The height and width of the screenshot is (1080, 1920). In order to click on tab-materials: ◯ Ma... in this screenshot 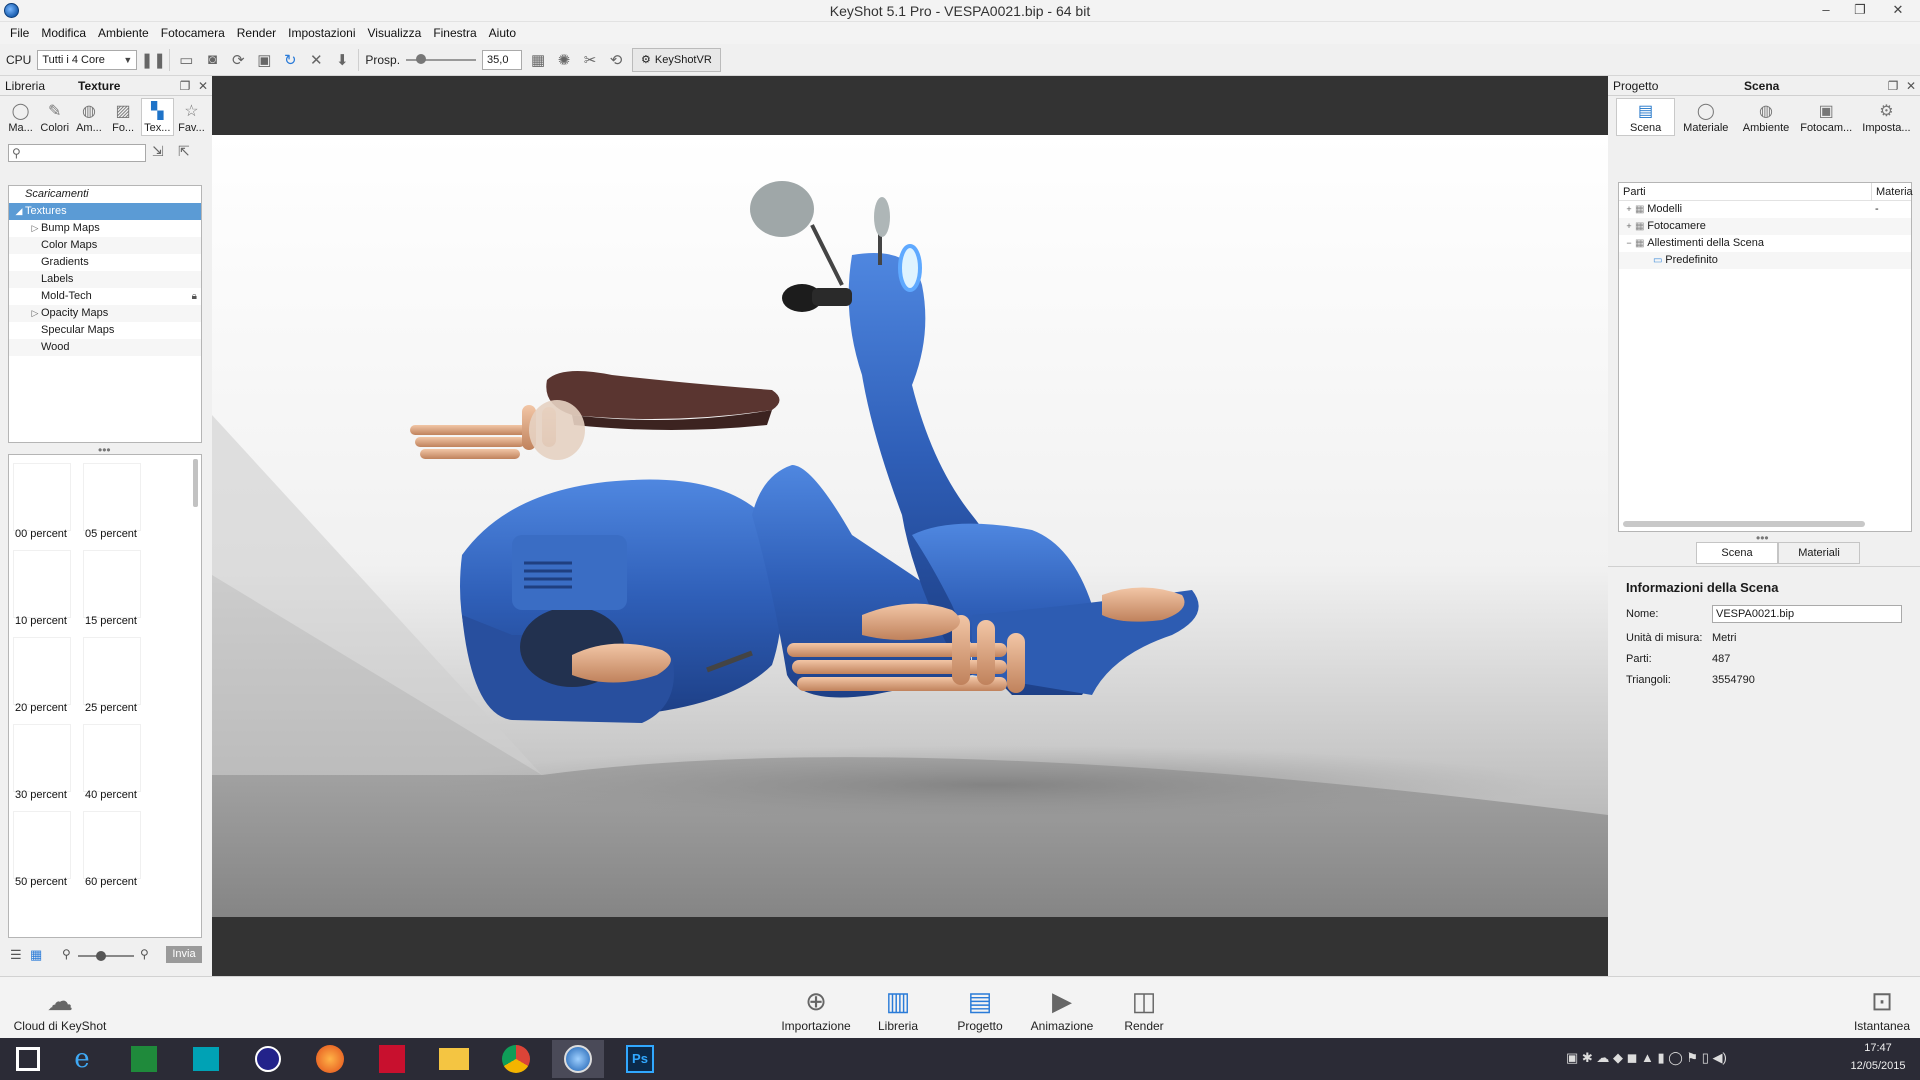, I will do `click(20, 117)`.